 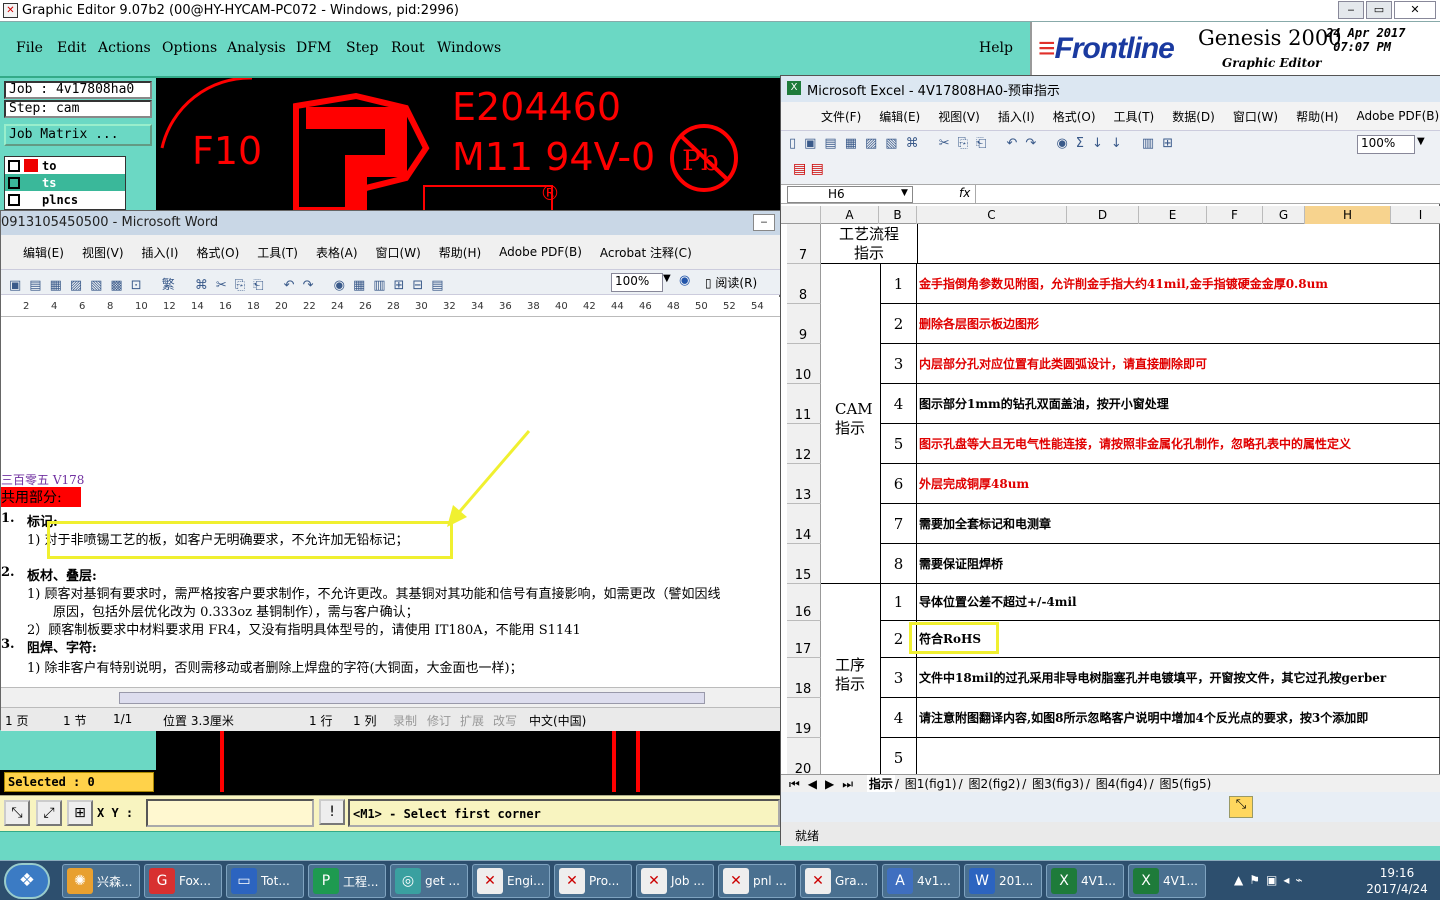 What do you see at coordinates (1178, 244) in the screenshot?
I see `cell-blank` at bounding box center [1178, 244].